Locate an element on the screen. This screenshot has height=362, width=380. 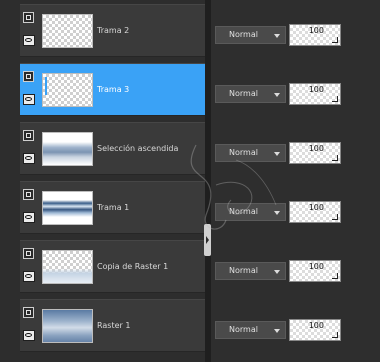
layer-row-trama-2: Trama 2 is located at coordinates (112, 30).